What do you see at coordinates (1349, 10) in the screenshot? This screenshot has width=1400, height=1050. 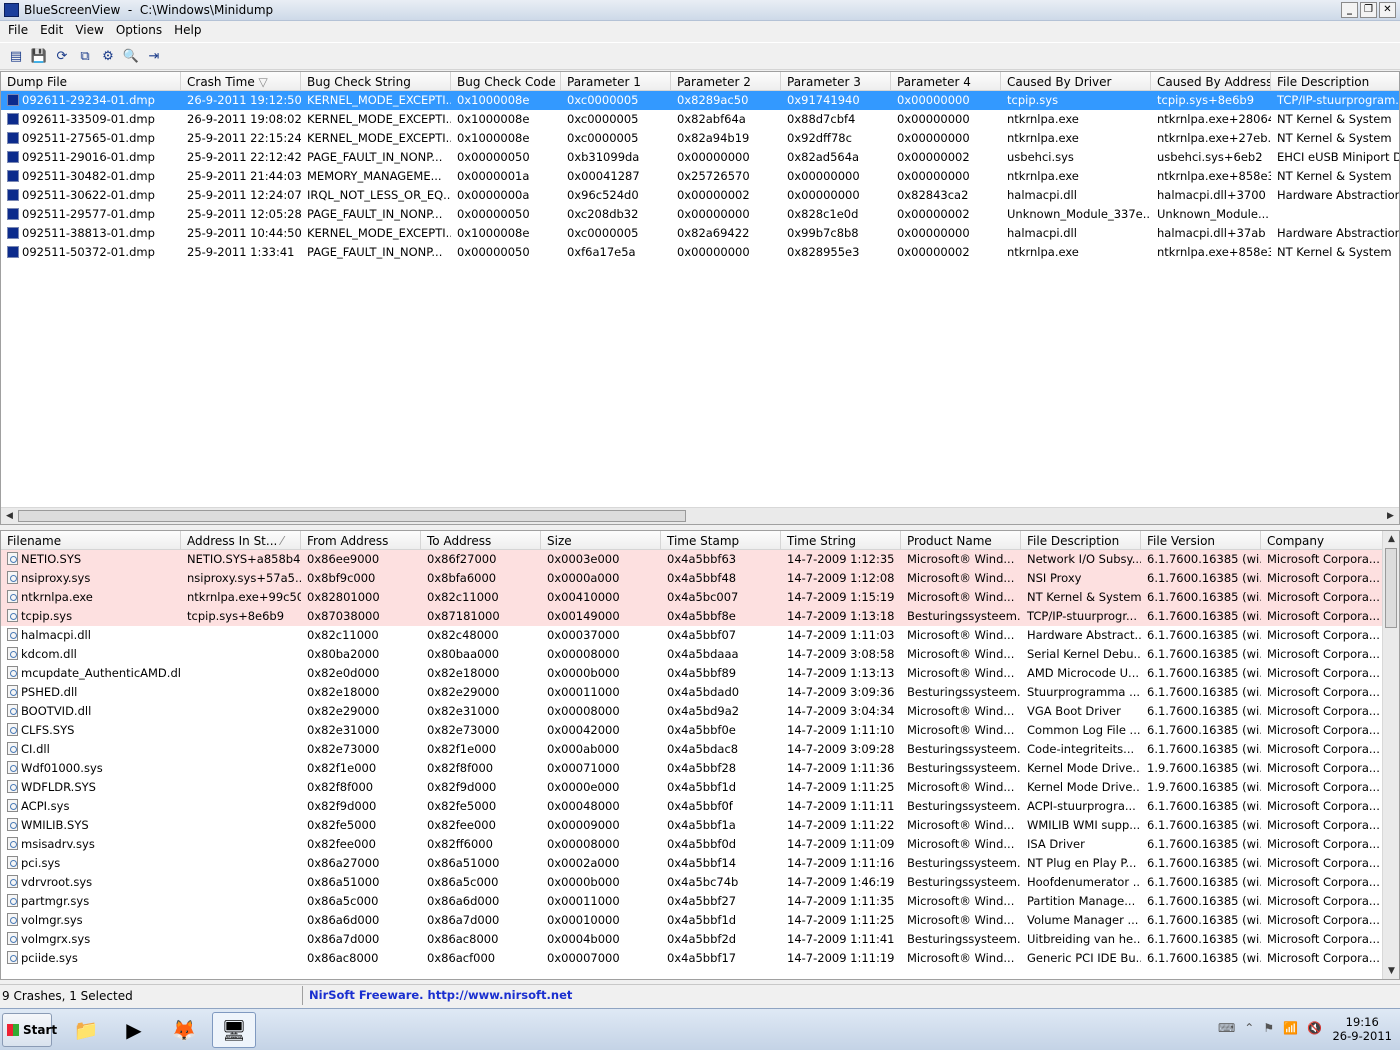 I see `minimize-button: _` at bounding box center [1349, 10].